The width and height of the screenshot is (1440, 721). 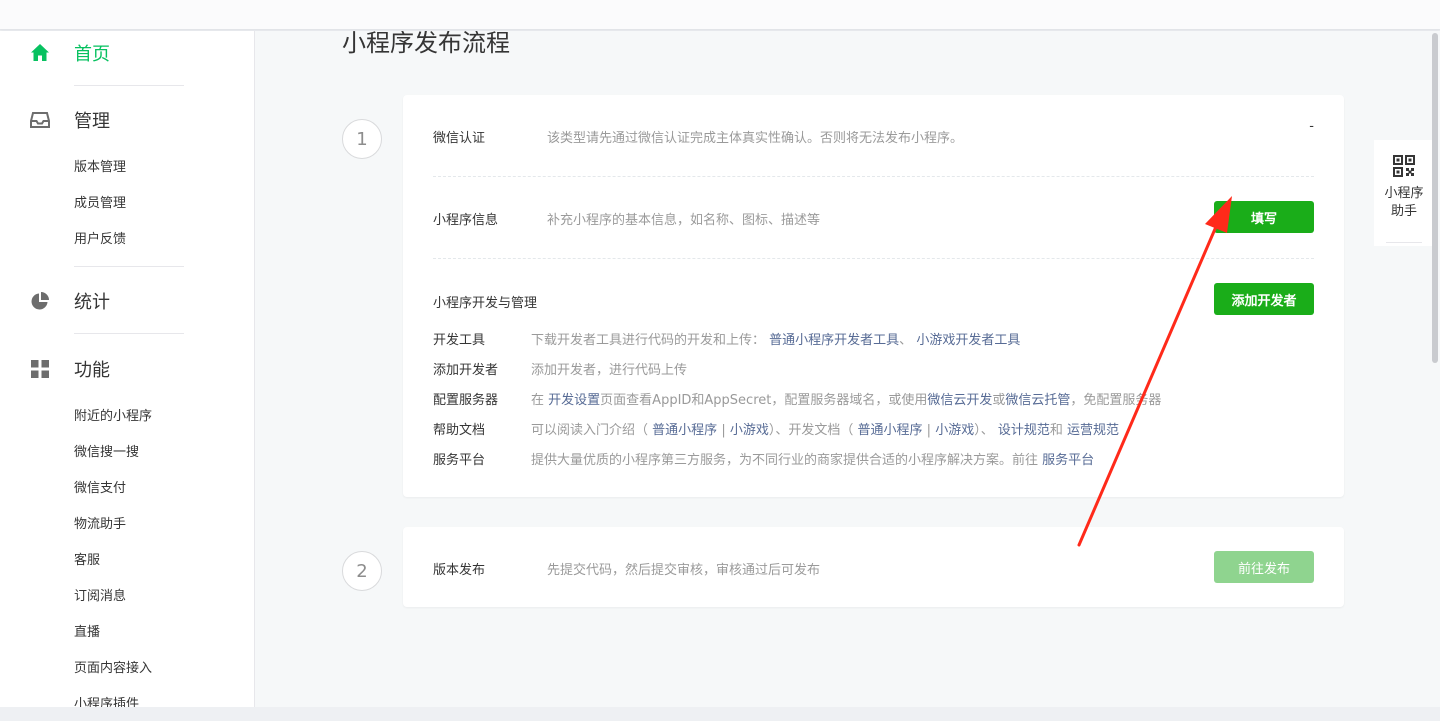 I want to click on design-spec-link: 设计规范, so click(x=1024, y=430).